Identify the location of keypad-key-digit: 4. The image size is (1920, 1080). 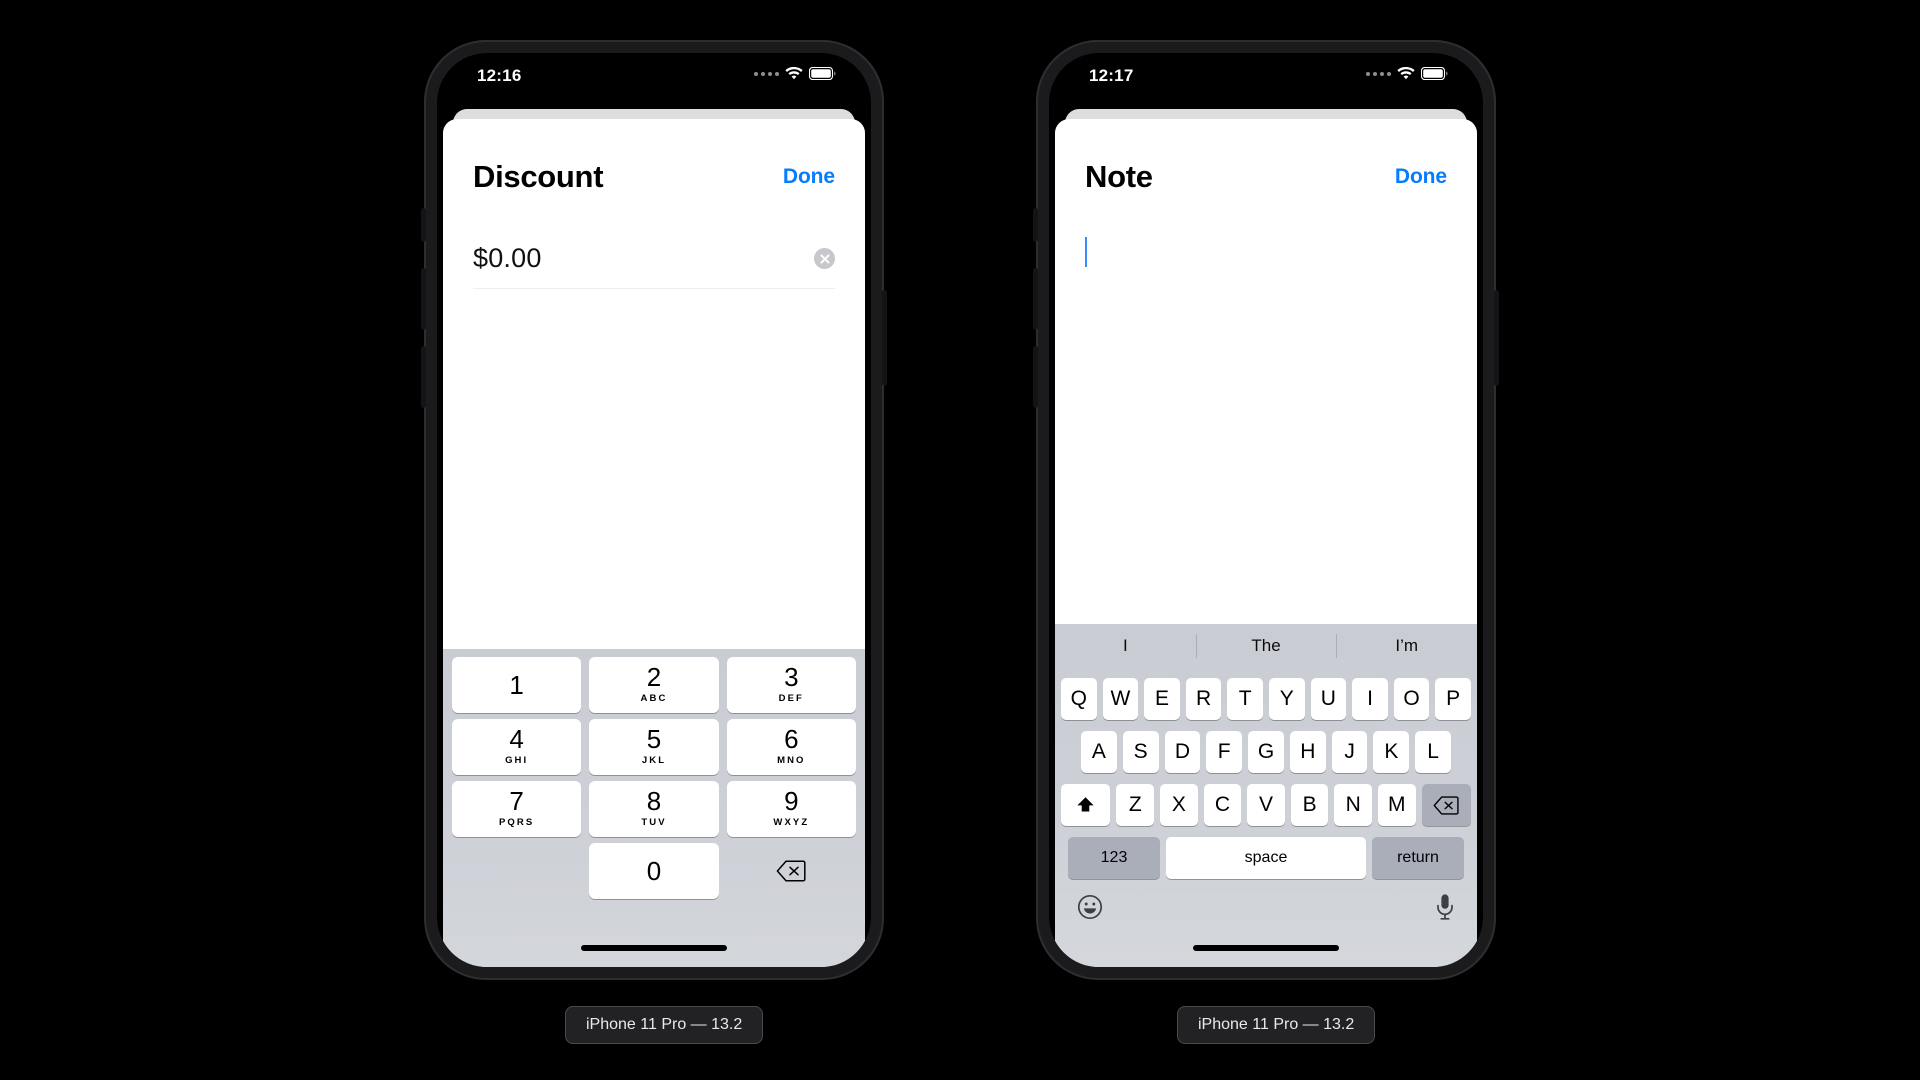
(516, 739).